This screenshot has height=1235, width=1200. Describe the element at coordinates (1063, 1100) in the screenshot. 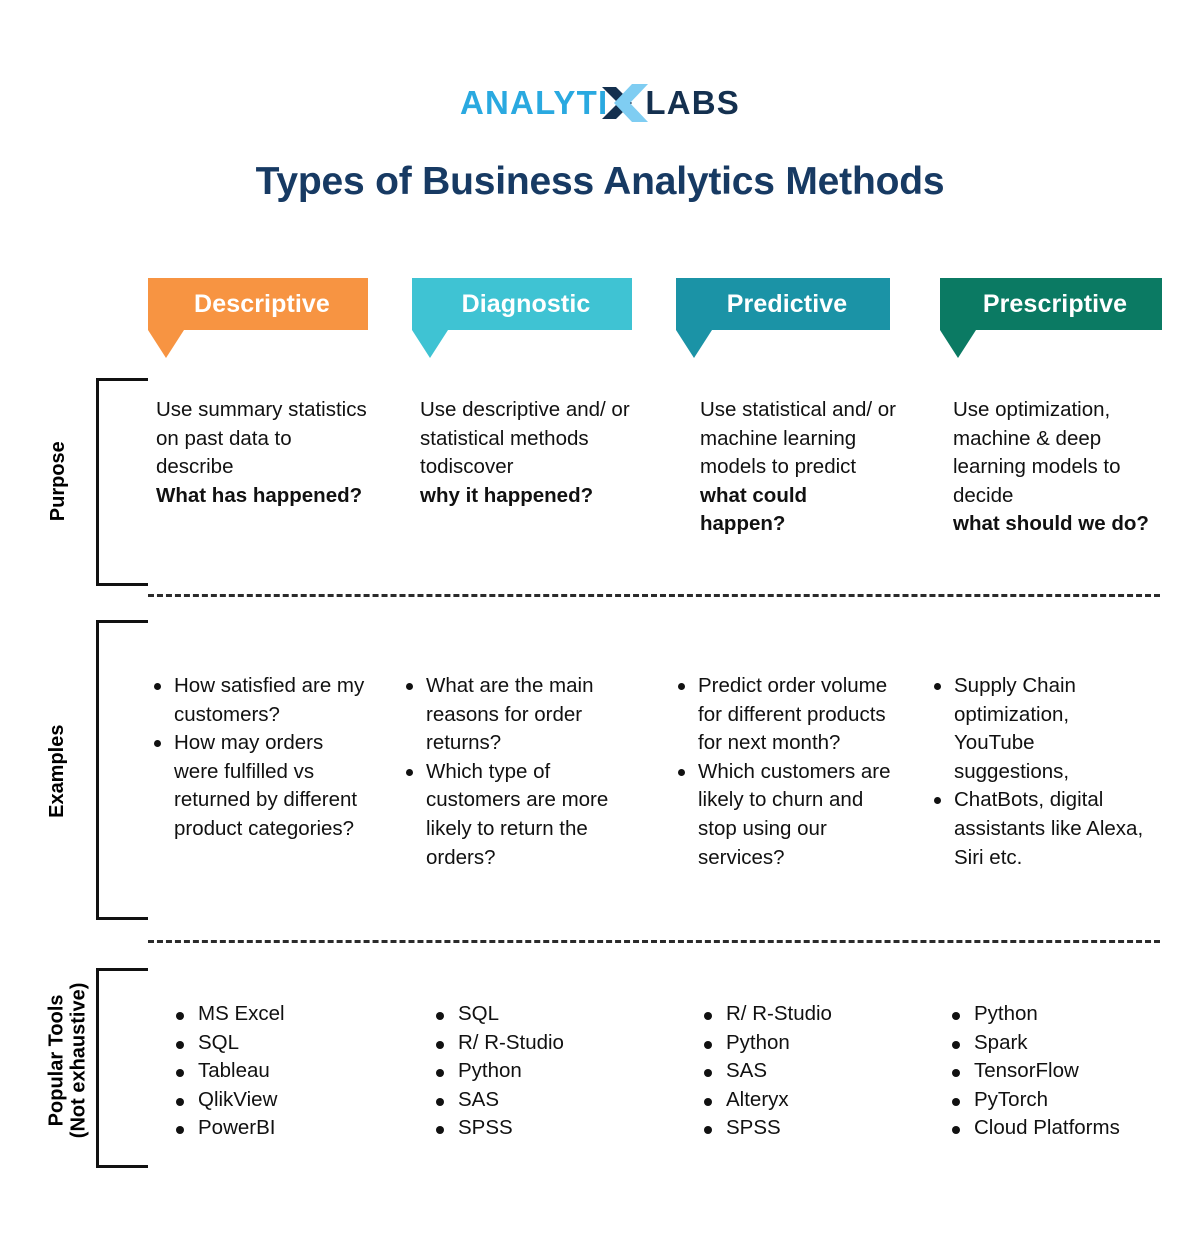

I see `list-item: PyTorch` at that location.